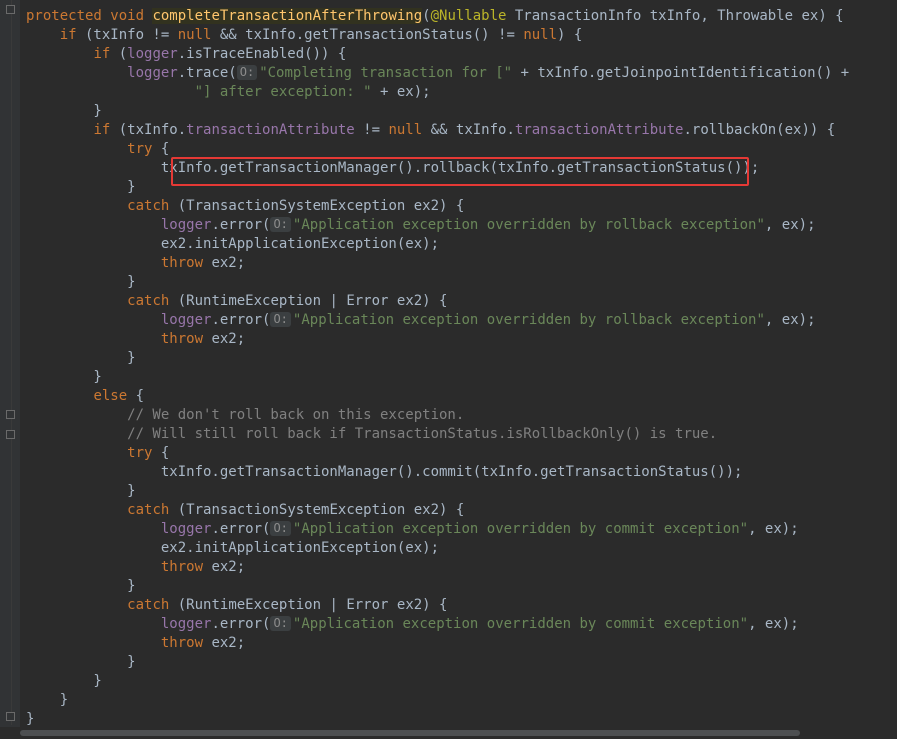 The width and height of the screenshot is (897, 739). What do you see at coordinates (308, 605) in the screenshot?
I see `code-text: (RuntimeException | Error ex2) {` at bounding box center [308, 605].